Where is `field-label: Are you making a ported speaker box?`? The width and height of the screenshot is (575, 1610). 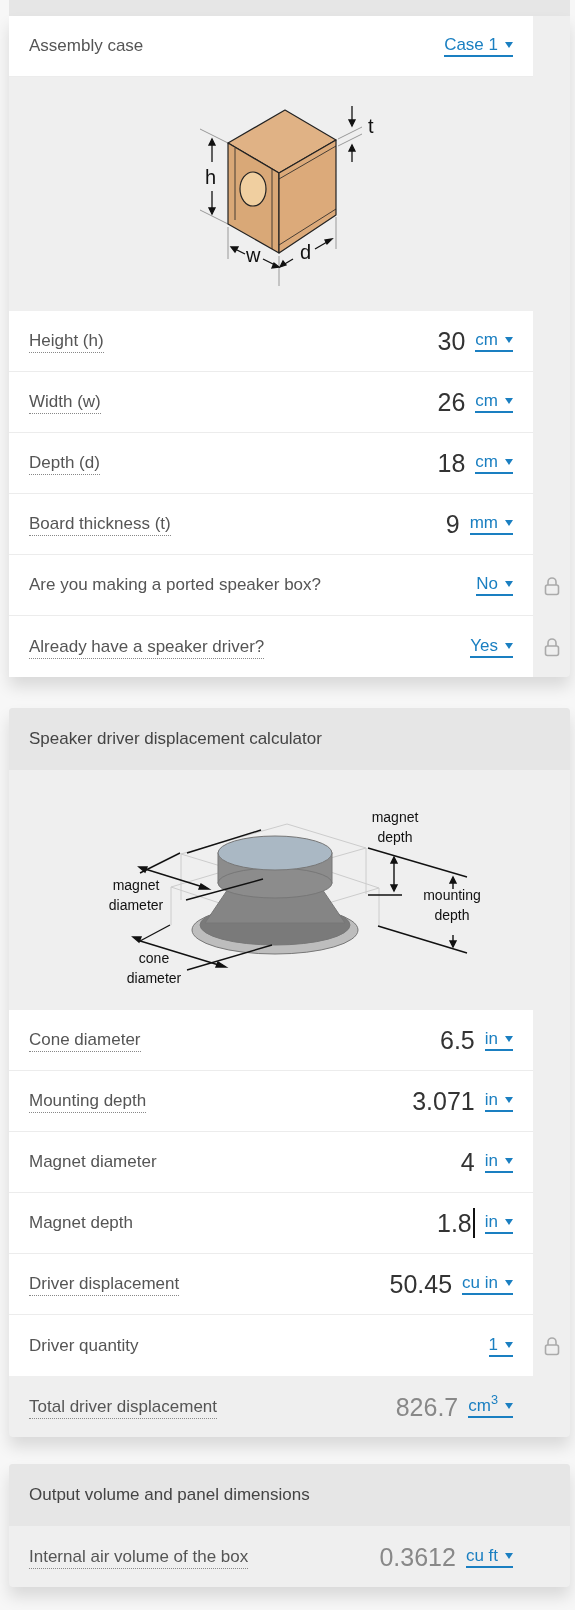
field-label: Are you making a ported speaker box? is located at coordinates (175, 585).